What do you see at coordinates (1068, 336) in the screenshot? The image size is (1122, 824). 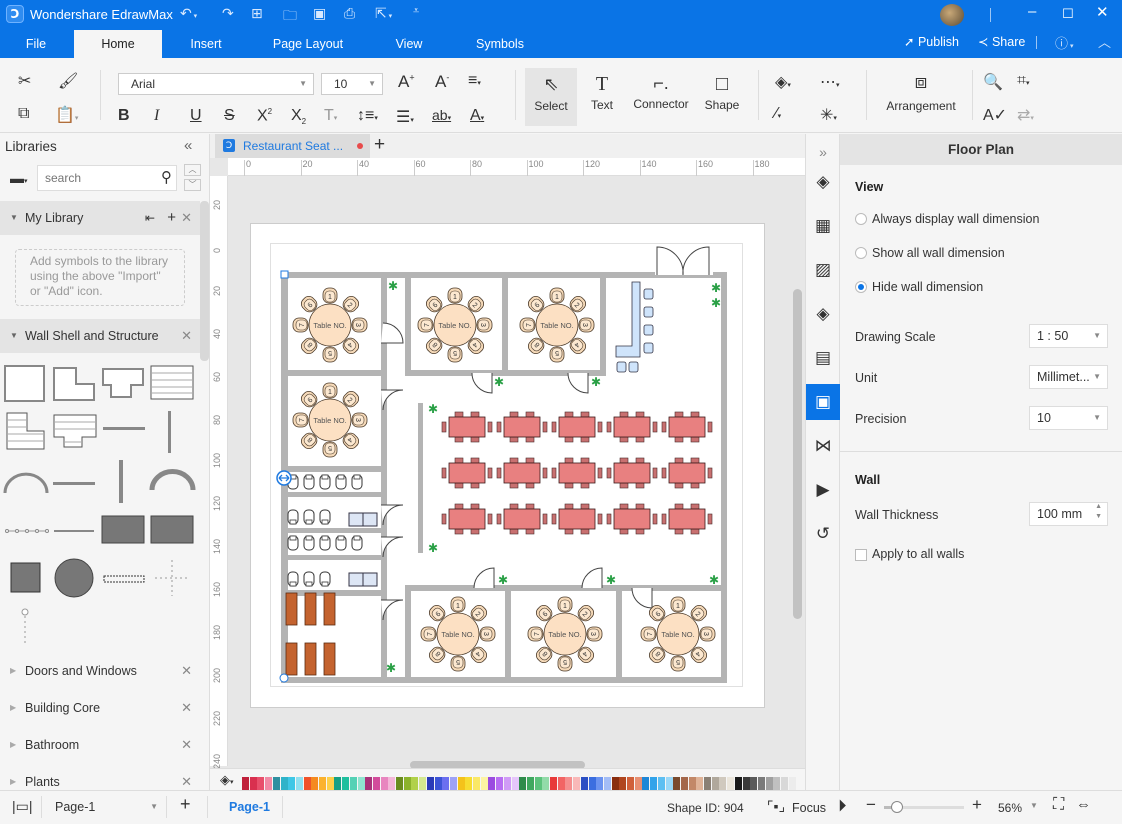 I see `drawing-scale-select: 1 : 50 ▼` at bounding box center [1068, 336].